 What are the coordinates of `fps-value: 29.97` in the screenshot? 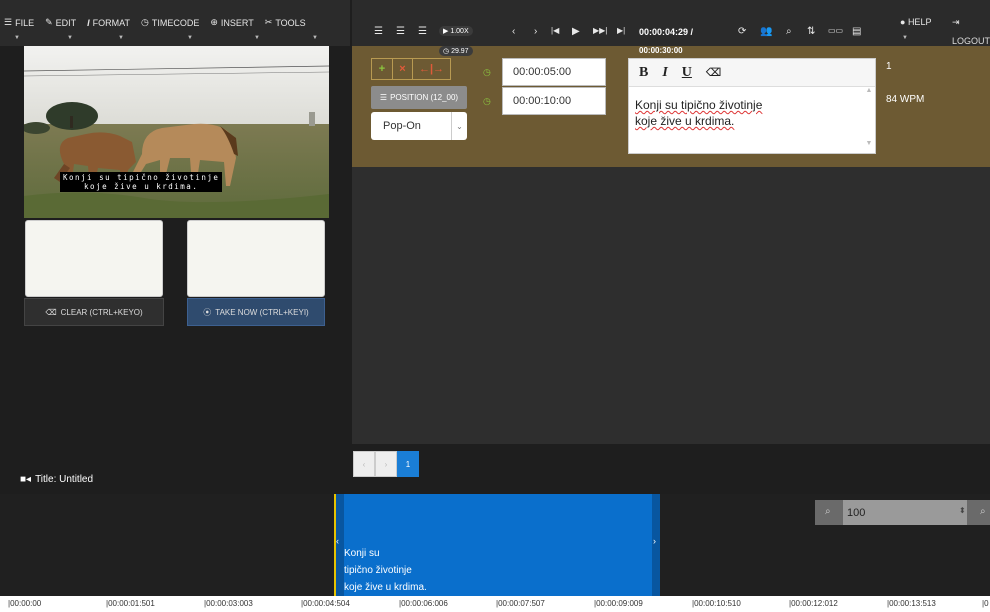 It's located at (460, 51).